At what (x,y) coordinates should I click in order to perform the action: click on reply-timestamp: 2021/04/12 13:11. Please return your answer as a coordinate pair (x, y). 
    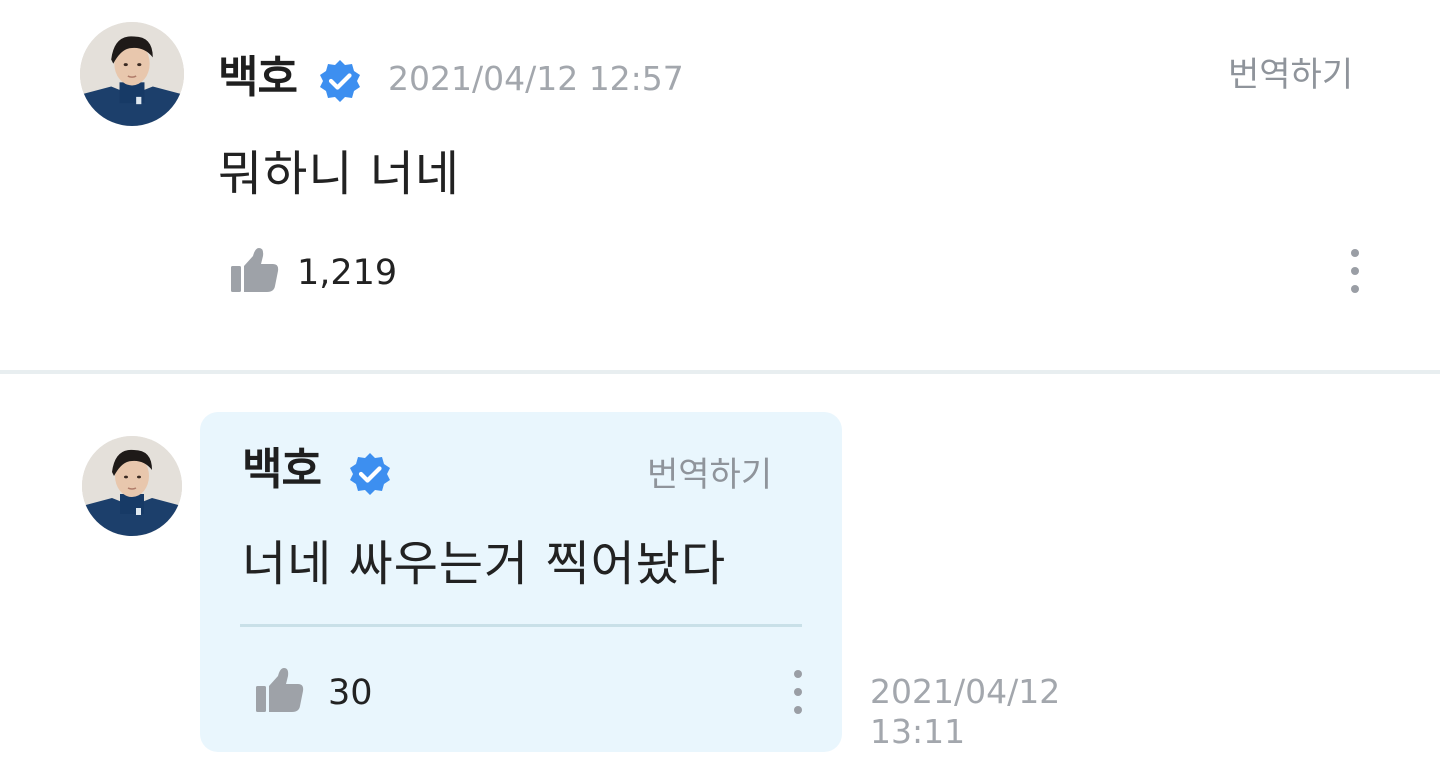
    Looking at the image, I should click on (965, 712).